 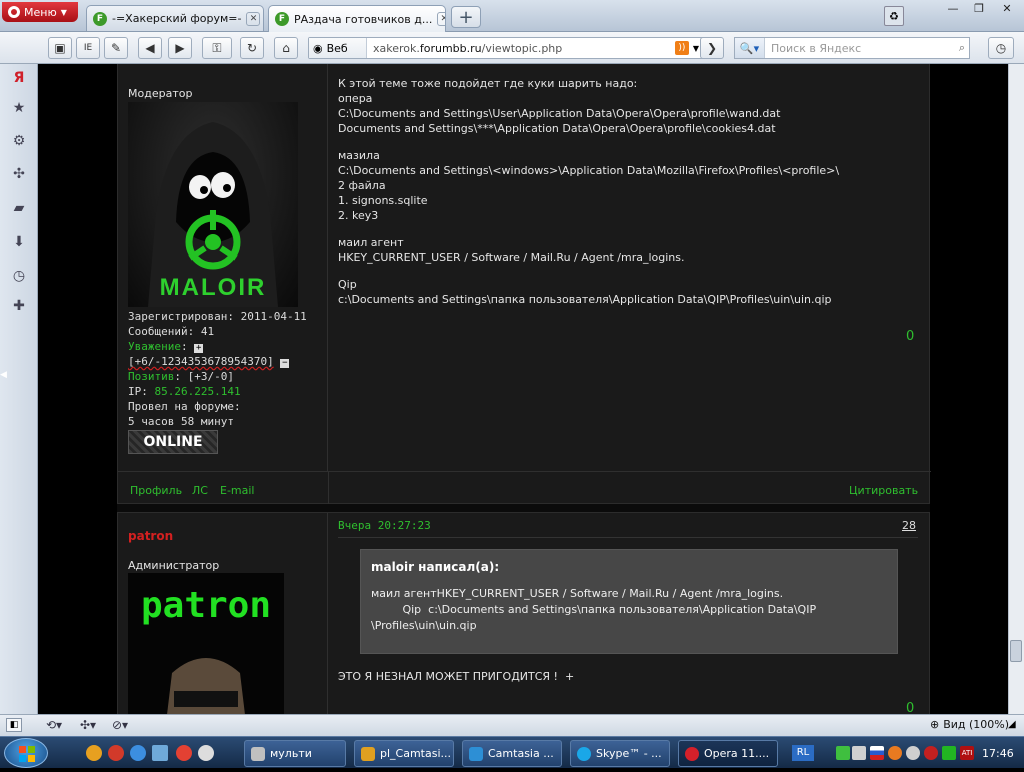 I want to click on back-icon: ◀, so click(x=150, y=48).